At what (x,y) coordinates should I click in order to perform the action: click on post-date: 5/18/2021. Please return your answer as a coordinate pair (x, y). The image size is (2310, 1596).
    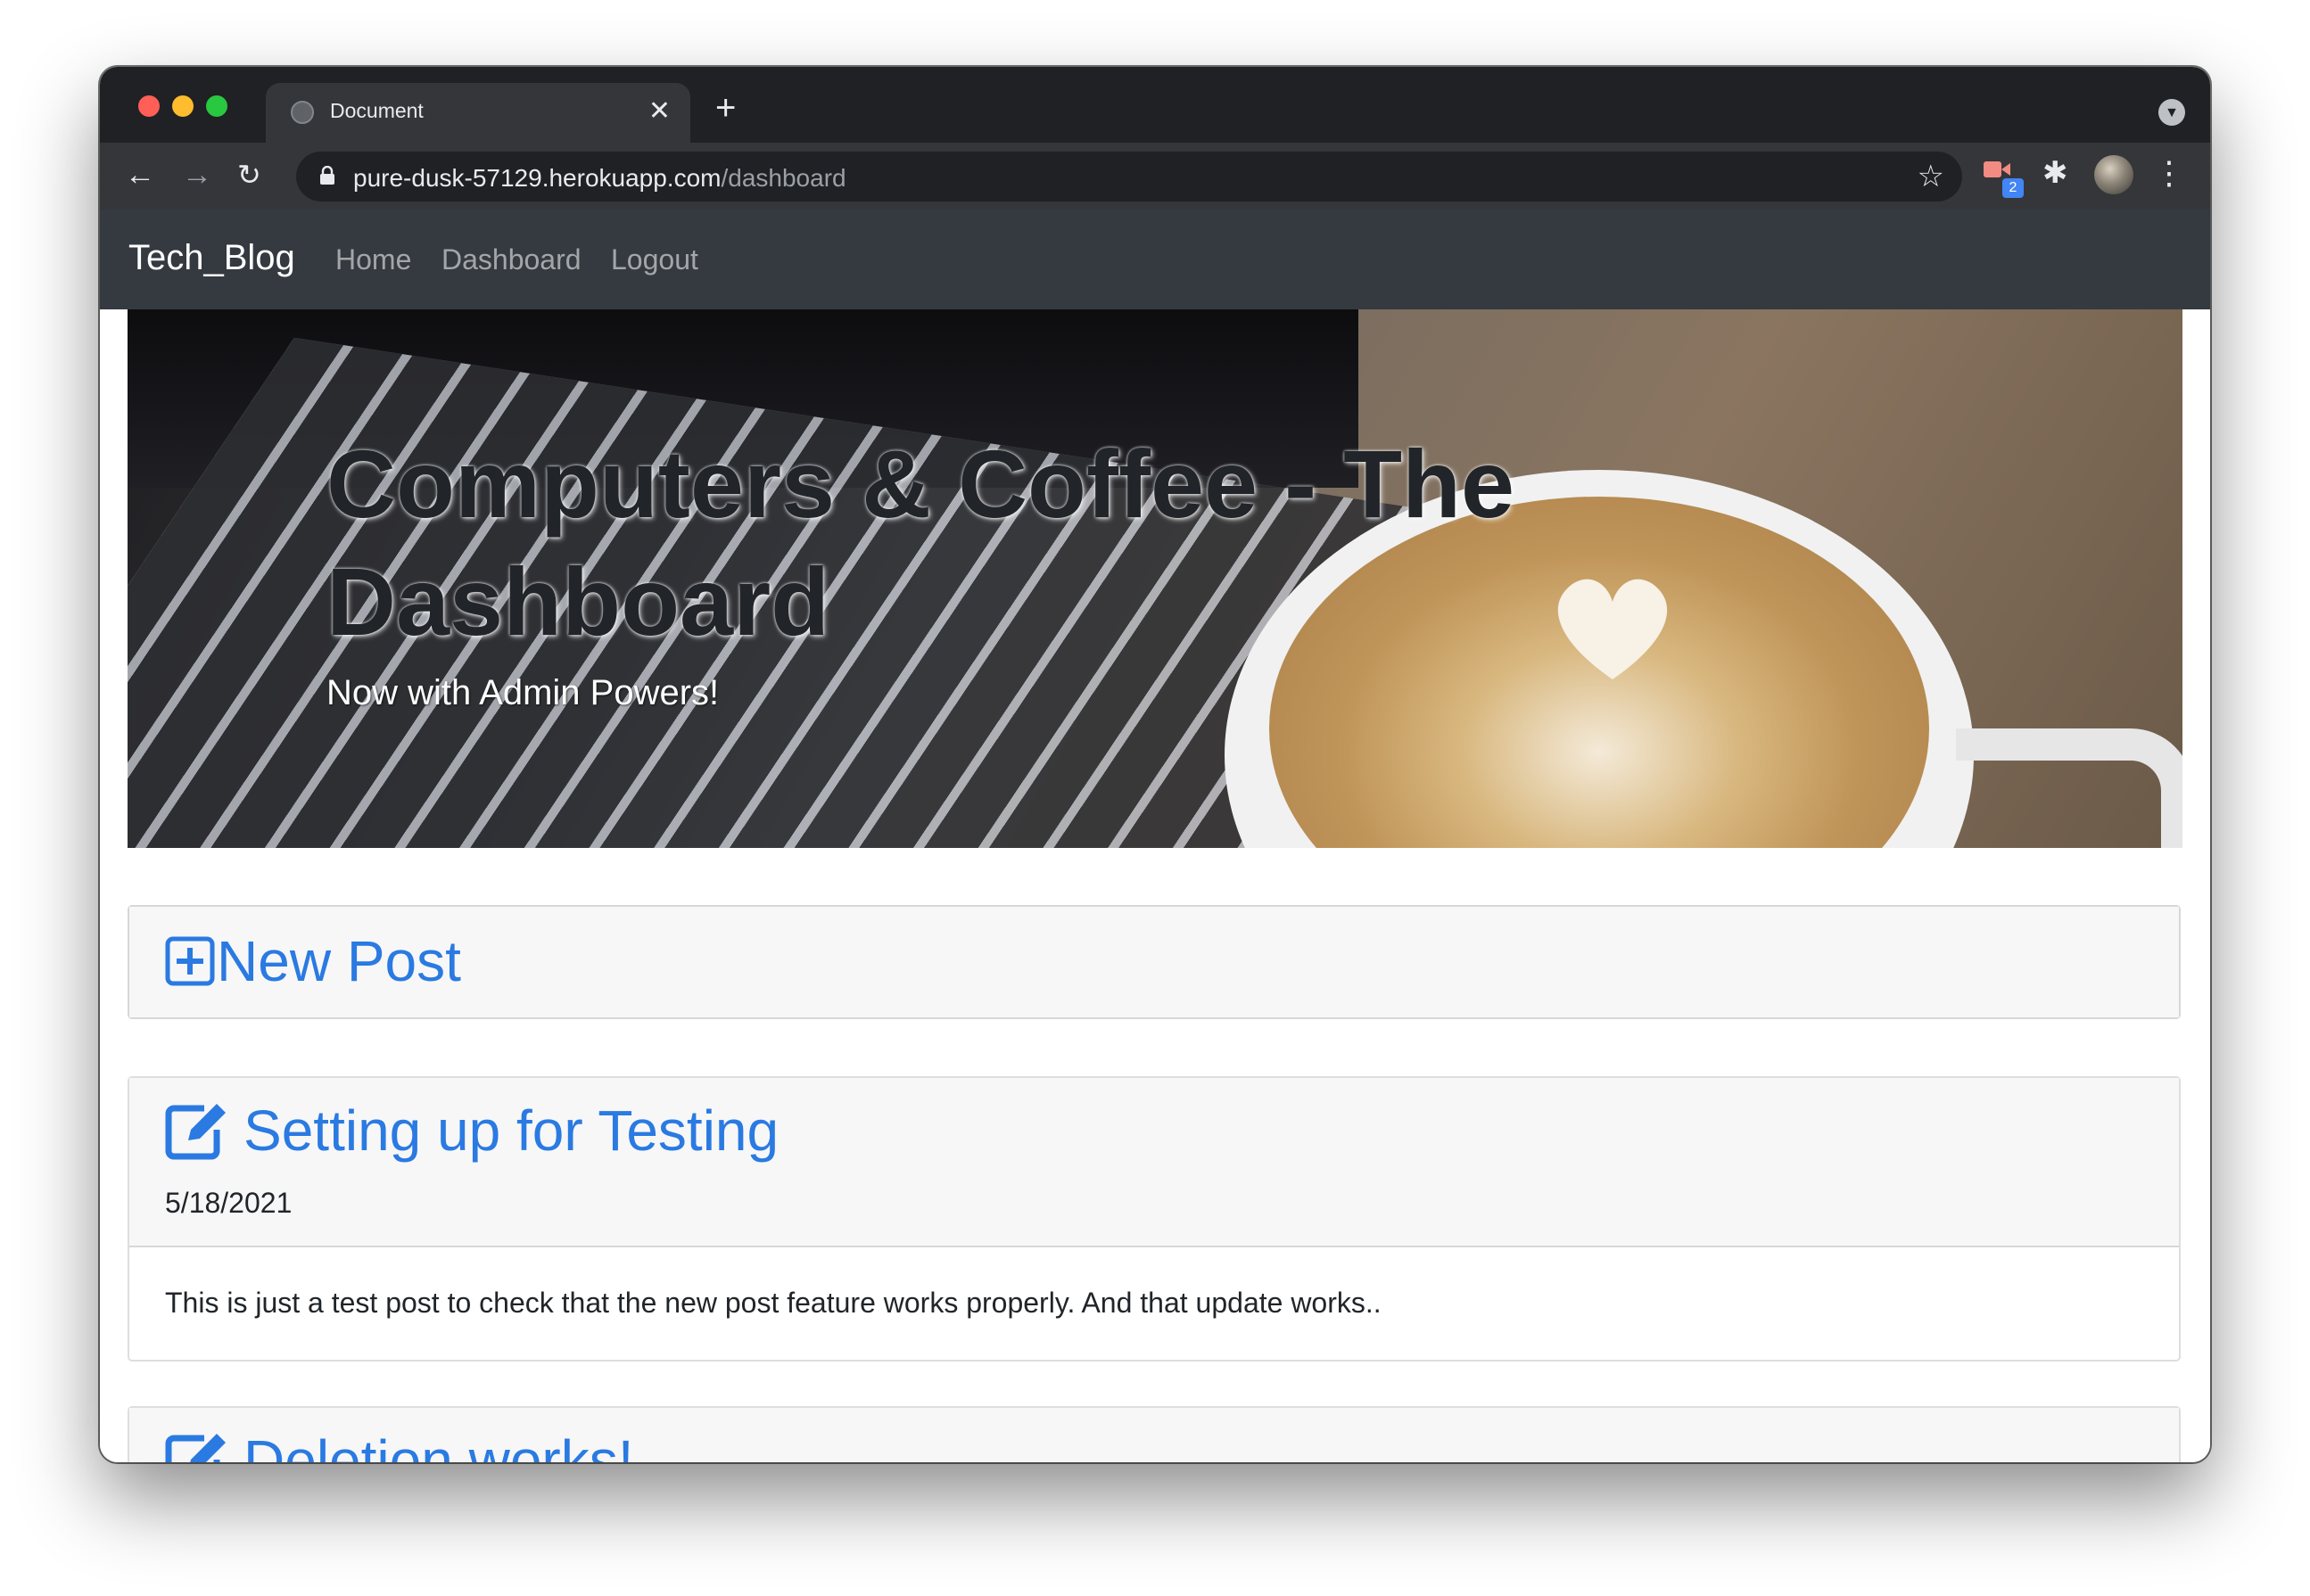
    Looking at the image, I should click on (229, 1203).